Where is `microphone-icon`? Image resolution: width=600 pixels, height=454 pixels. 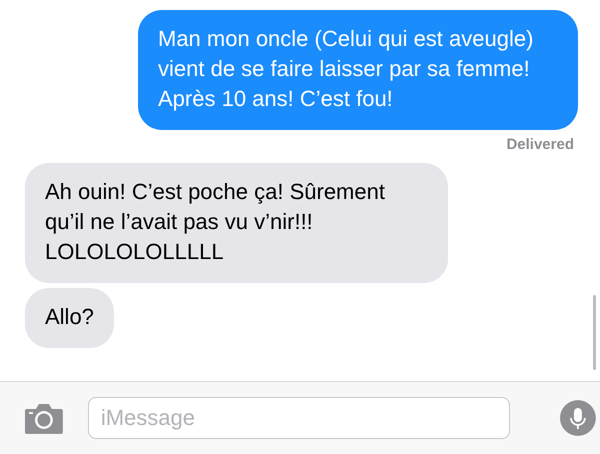 microphone-icon is located at coordinates (578, 418).